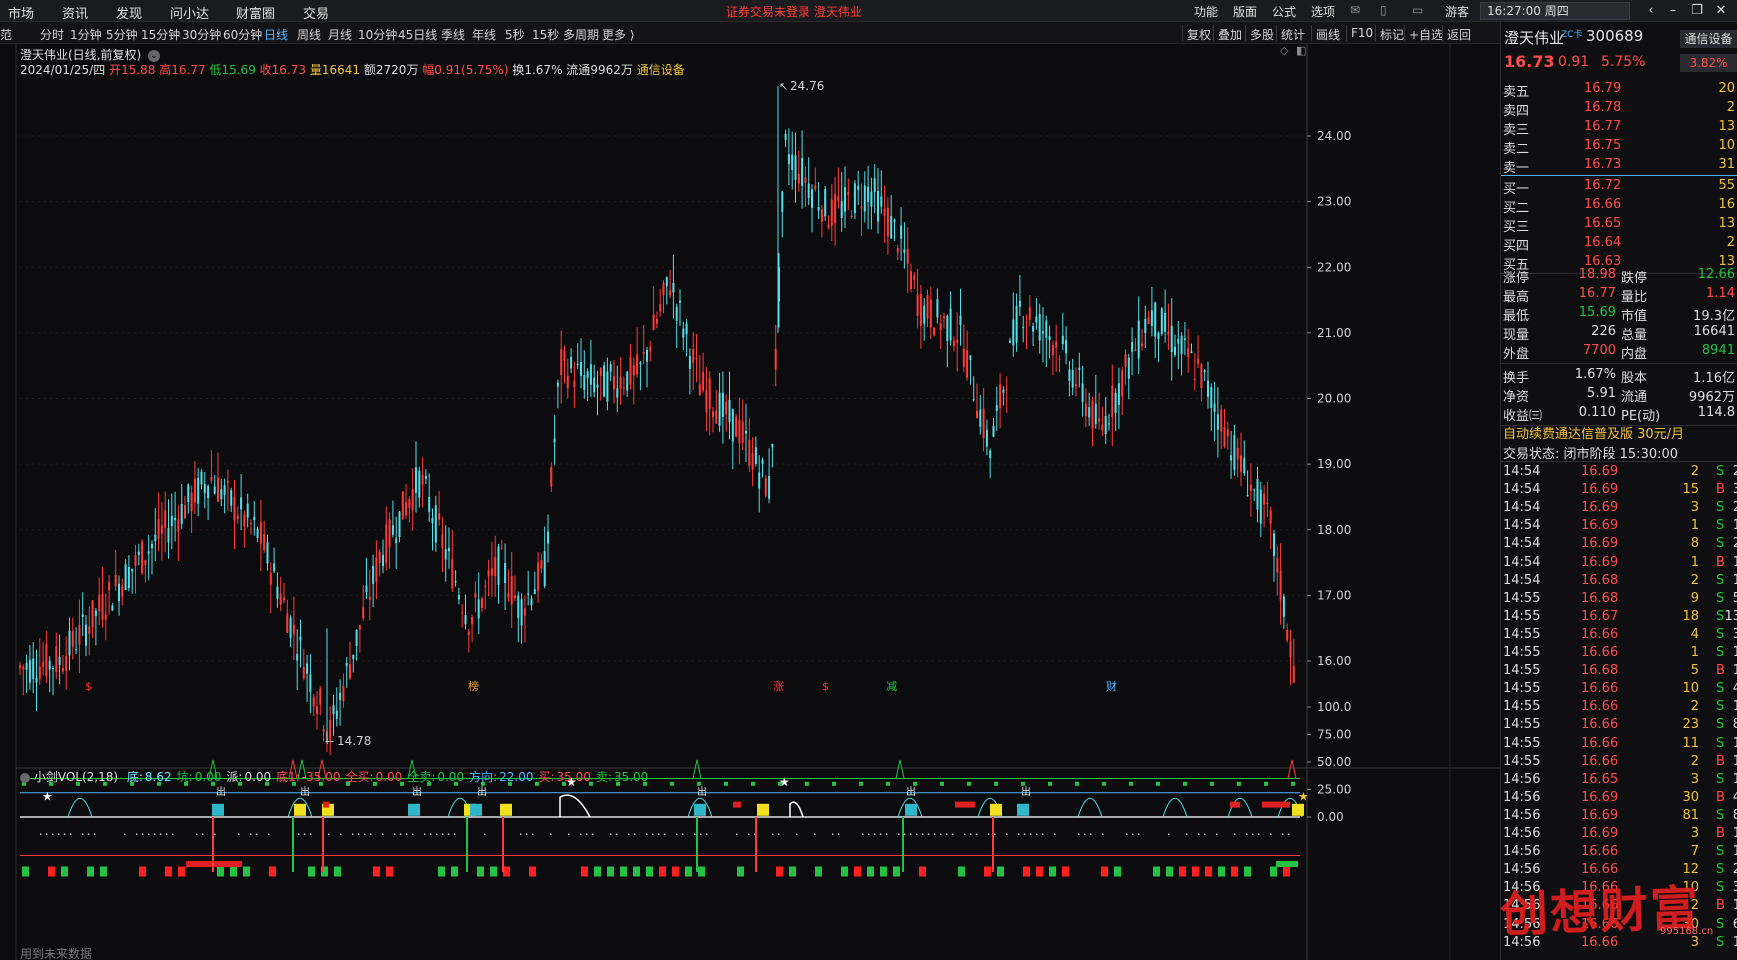 This screenshot has width=1737, height=960. Describe the element at coordinates (1199, 34) in the screenshot. I see `tool-button-0: 复权` at that location.